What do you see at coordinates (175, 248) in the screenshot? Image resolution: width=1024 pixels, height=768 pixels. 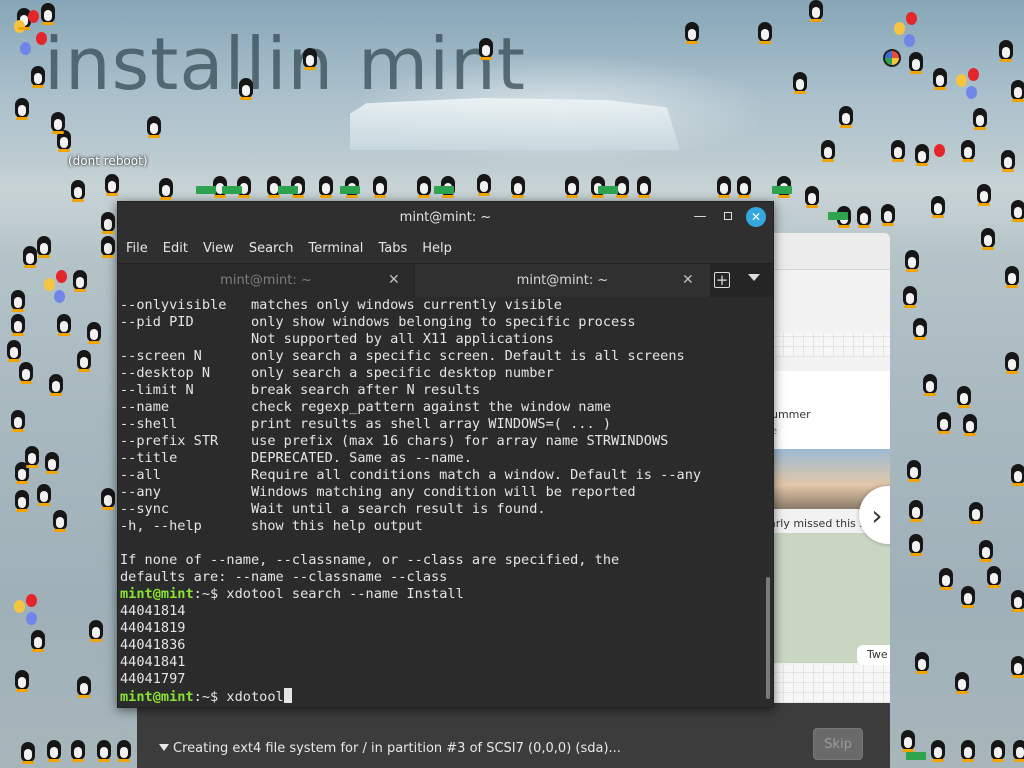 I see `menu-edit: Edit` at bounding box center [175, 248].